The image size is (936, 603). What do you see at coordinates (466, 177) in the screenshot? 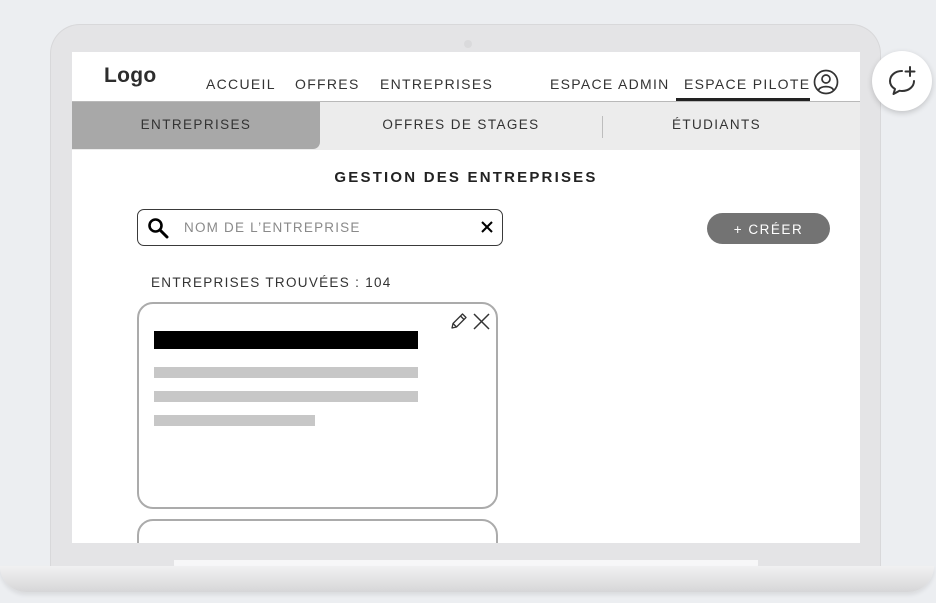
I see `page-title: GESTION DES ENTREPRISES` at bounding box center [466, 177].